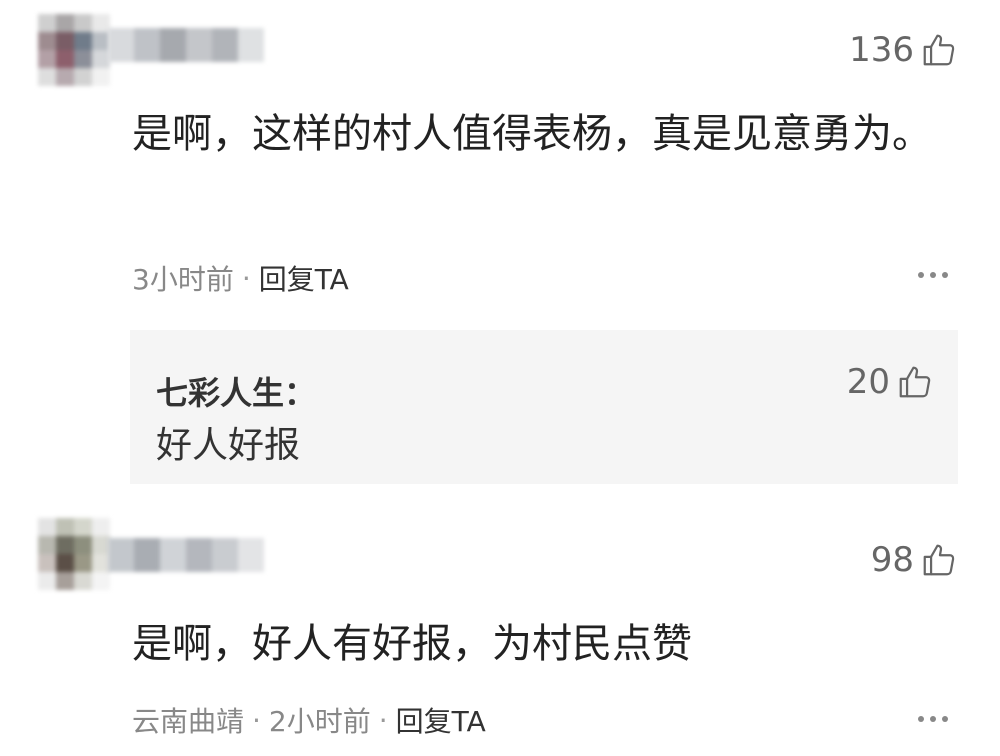 This screenshot has width=1000, height=756. Describe the element at coordinates (236, 391) in the screenshot. I see `reply-author: 七彩人生：` at that location.